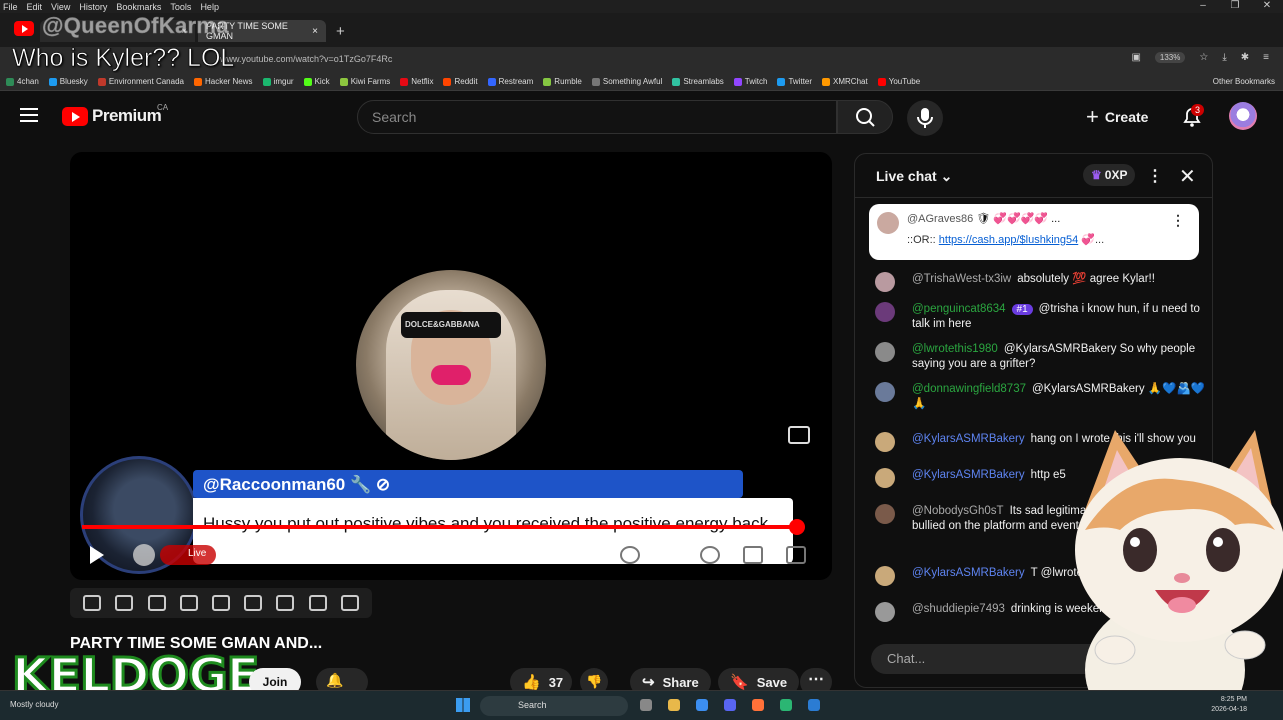 This screenshot has width=1283, height=720. Describe the element at coordinates (794, 81) in the screenshot. I see `bookmark-item: Twitter` at that location.